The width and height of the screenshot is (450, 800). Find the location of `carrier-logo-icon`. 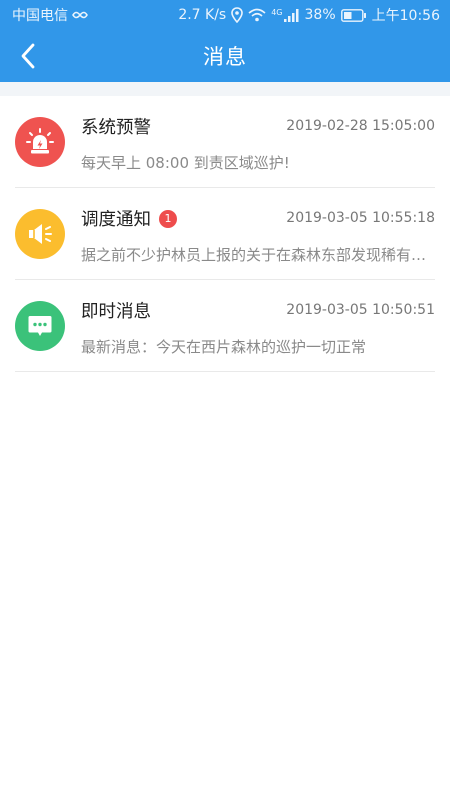

carrier-logo-icon is located at coordinates (80, 15).